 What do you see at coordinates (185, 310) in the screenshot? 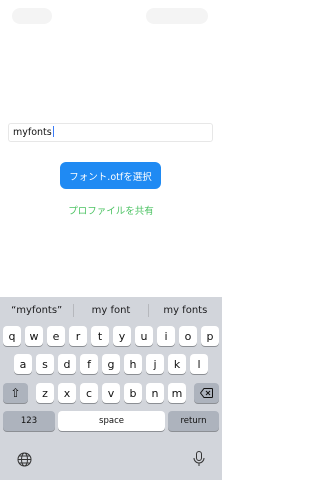
I see `suggestion-3: my fonts` at bounding box center [185, 310].